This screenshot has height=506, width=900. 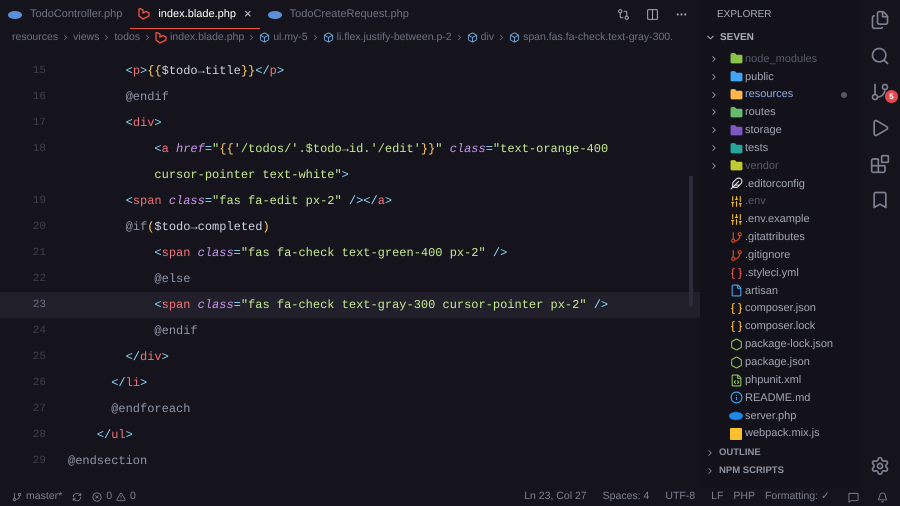 I want to click on problems-indicator: 0 0, so click(x=114, y=497).